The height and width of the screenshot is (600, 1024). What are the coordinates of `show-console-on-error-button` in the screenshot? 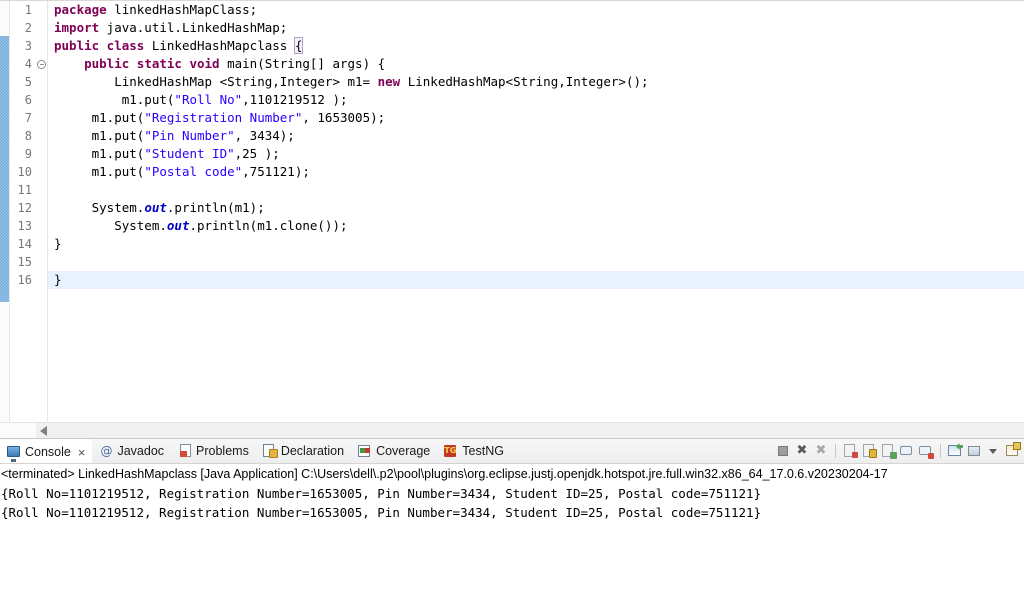 It's located at (926, 451).